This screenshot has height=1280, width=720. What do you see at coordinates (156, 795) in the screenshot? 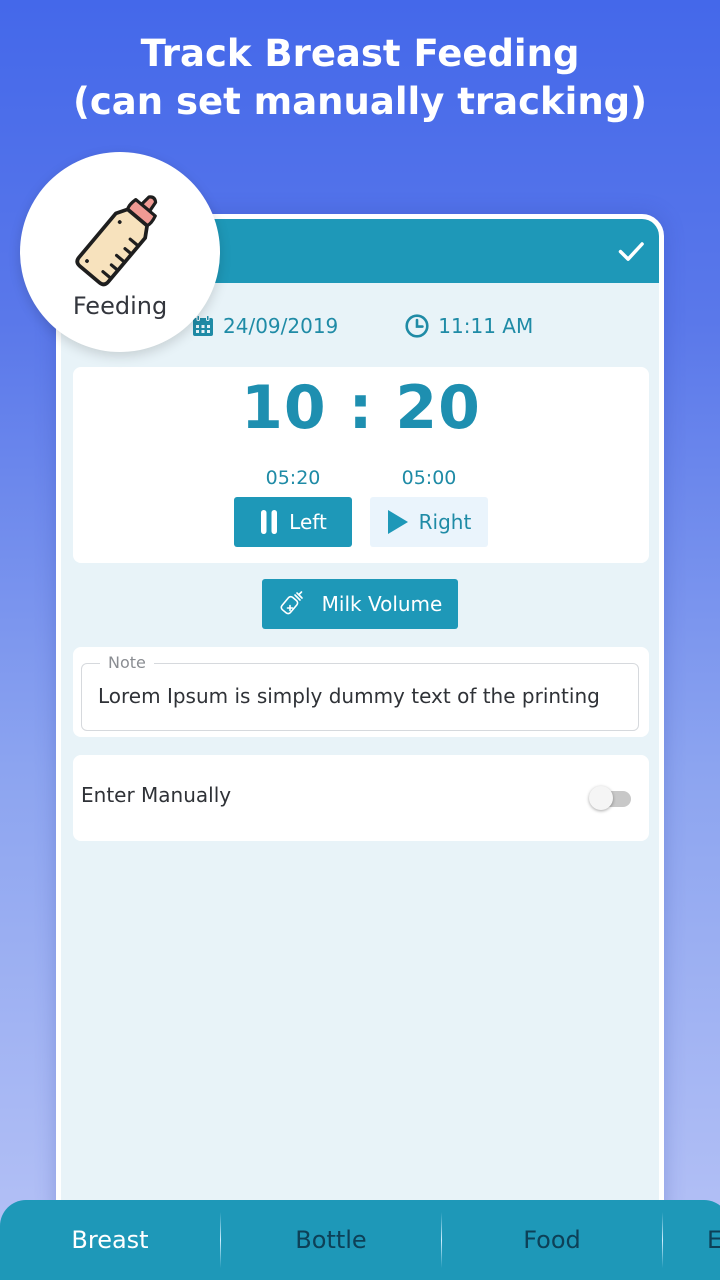
I see `enter-manually-label: Enter Manually` at bounding box center [156, 795].